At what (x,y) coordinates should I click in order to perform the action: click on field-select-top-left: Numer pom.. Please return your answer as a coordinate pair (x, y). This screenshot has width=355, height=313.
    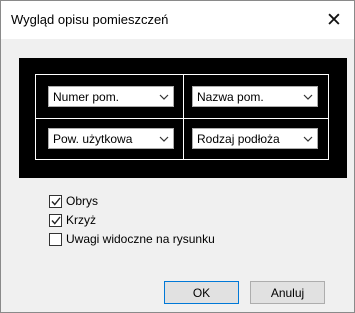
    Looking at the image, I should click on (111, 96).